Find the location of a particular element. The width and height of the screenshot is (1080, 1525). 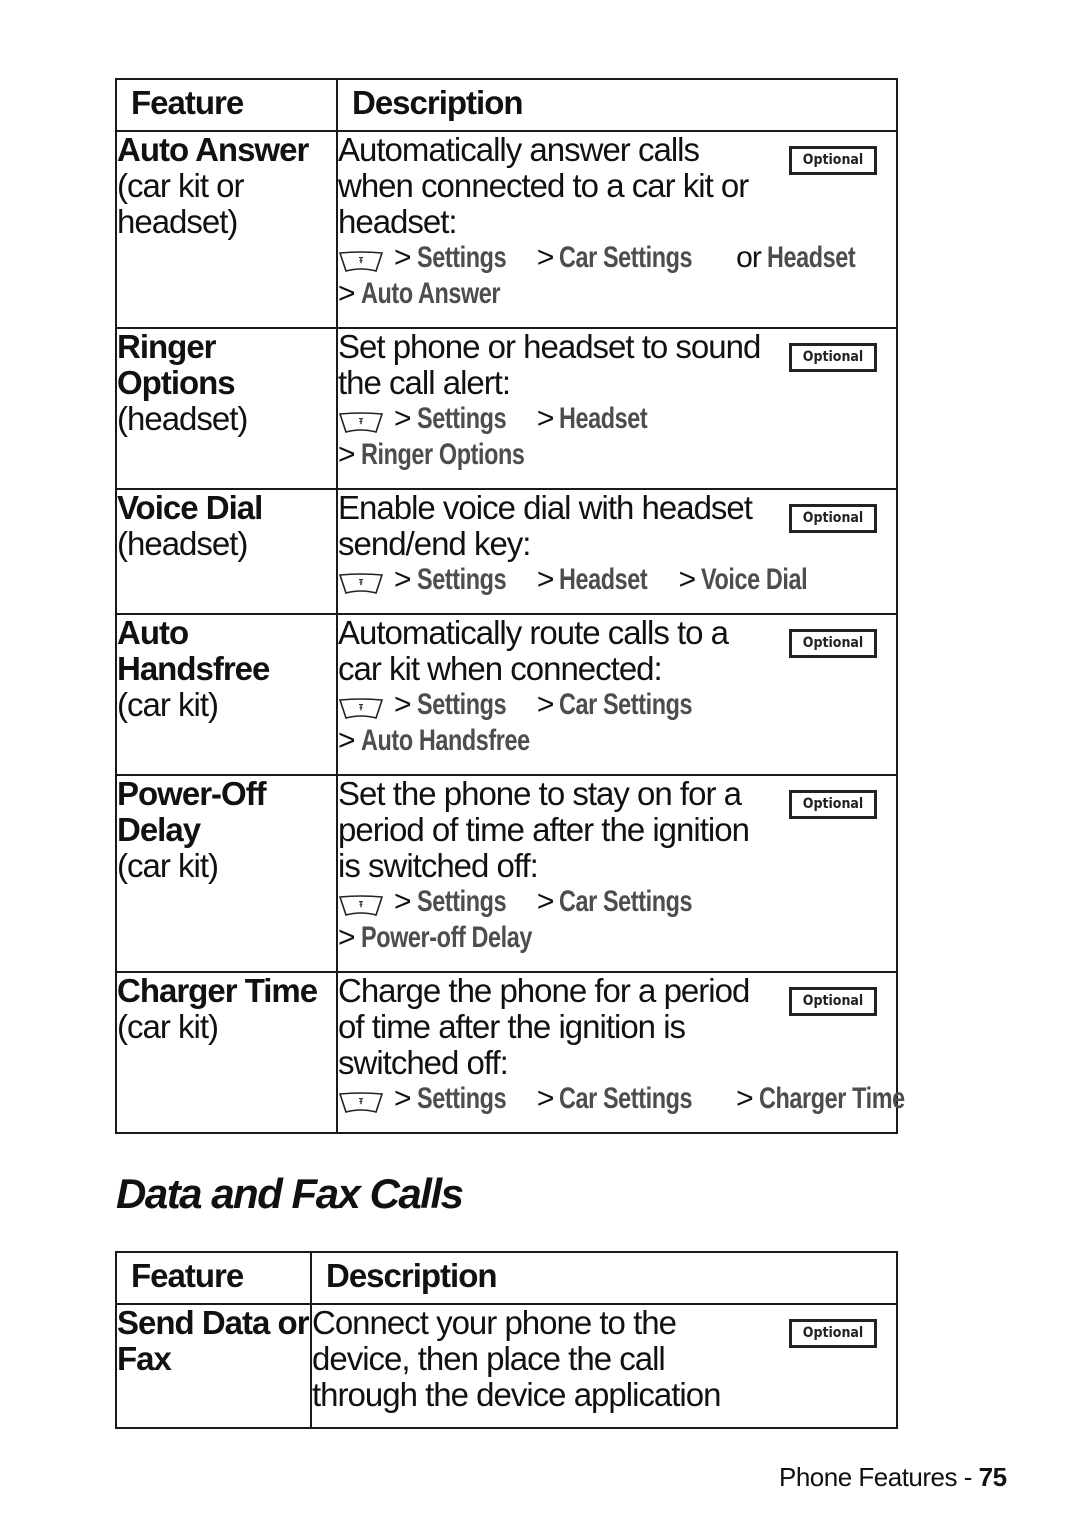

path-or: or is located at coordinates (749, 257).